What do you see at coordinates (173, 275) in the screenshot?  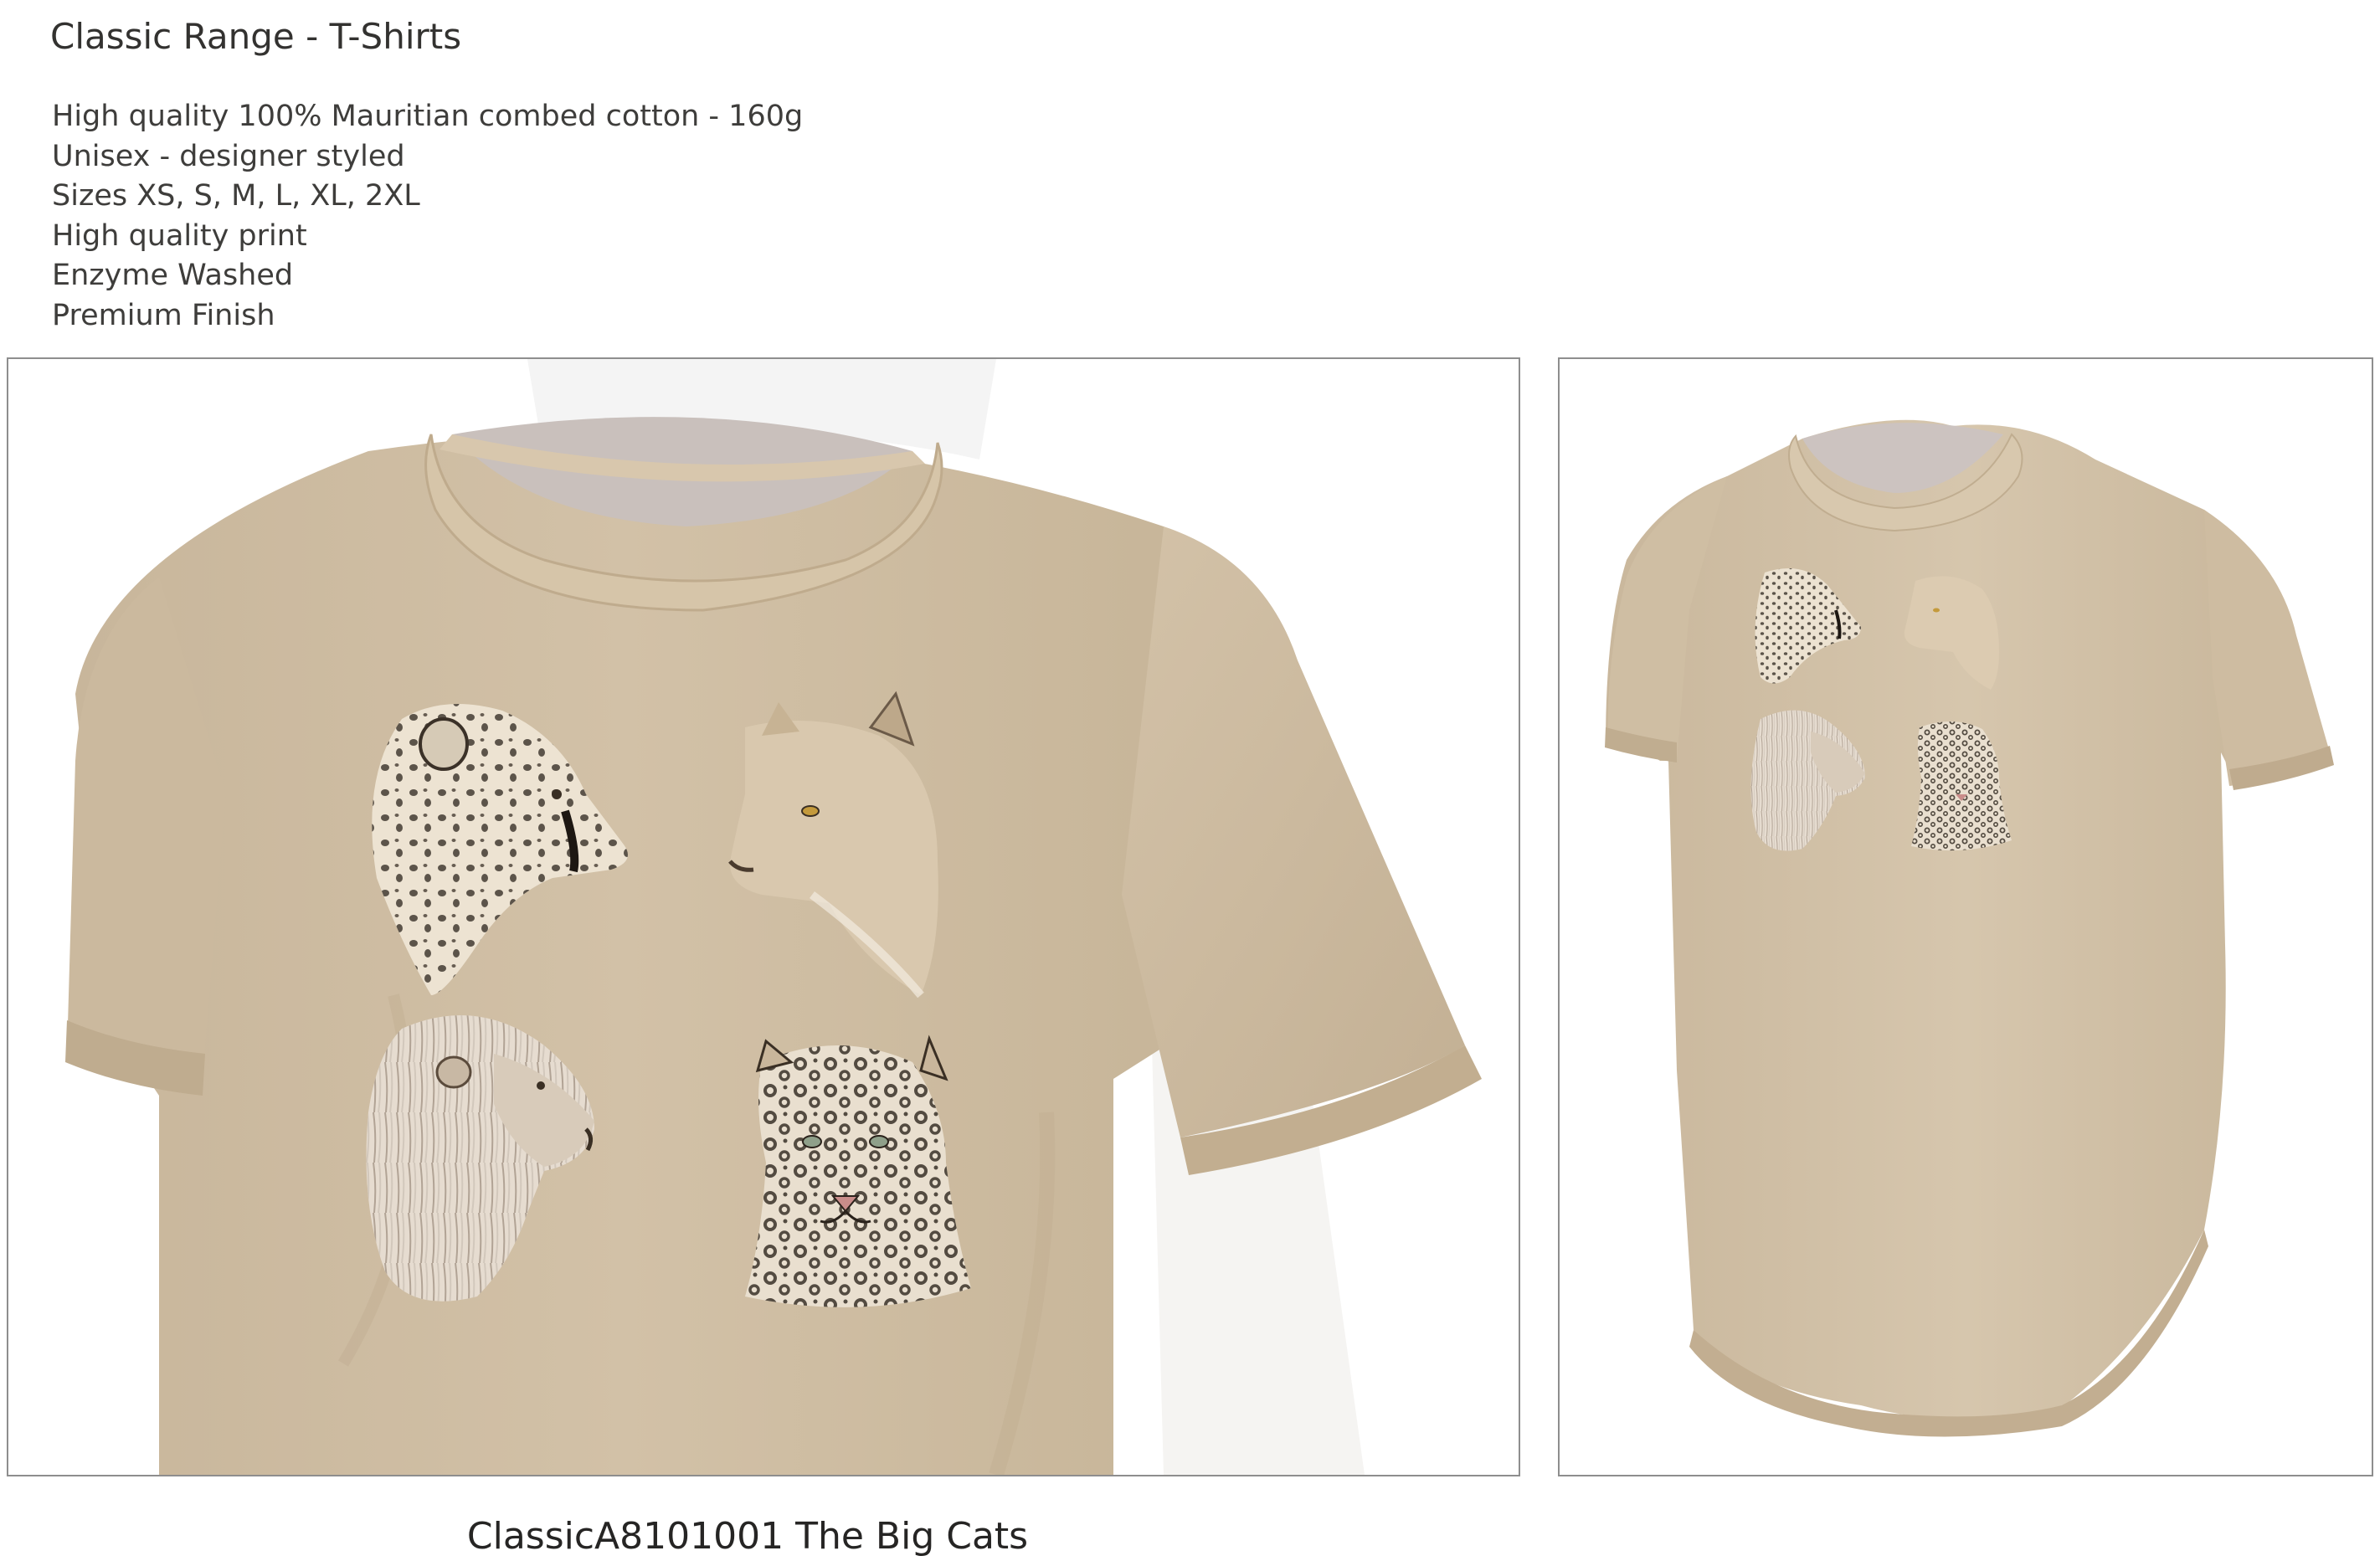 I see `feature-item: Enzyme Washed` at bounding box center [173, 275].